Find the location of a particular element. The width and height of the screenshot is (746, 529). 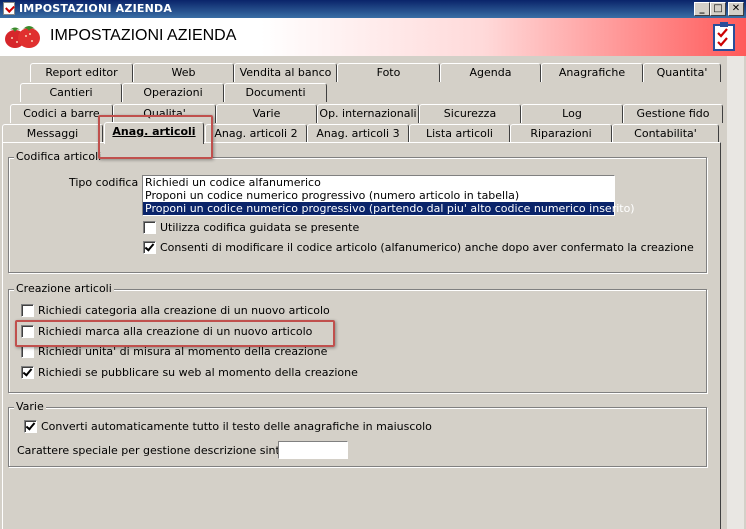

tab-anagrafiche: Anagrafiche is located at coordinates (592, 72).